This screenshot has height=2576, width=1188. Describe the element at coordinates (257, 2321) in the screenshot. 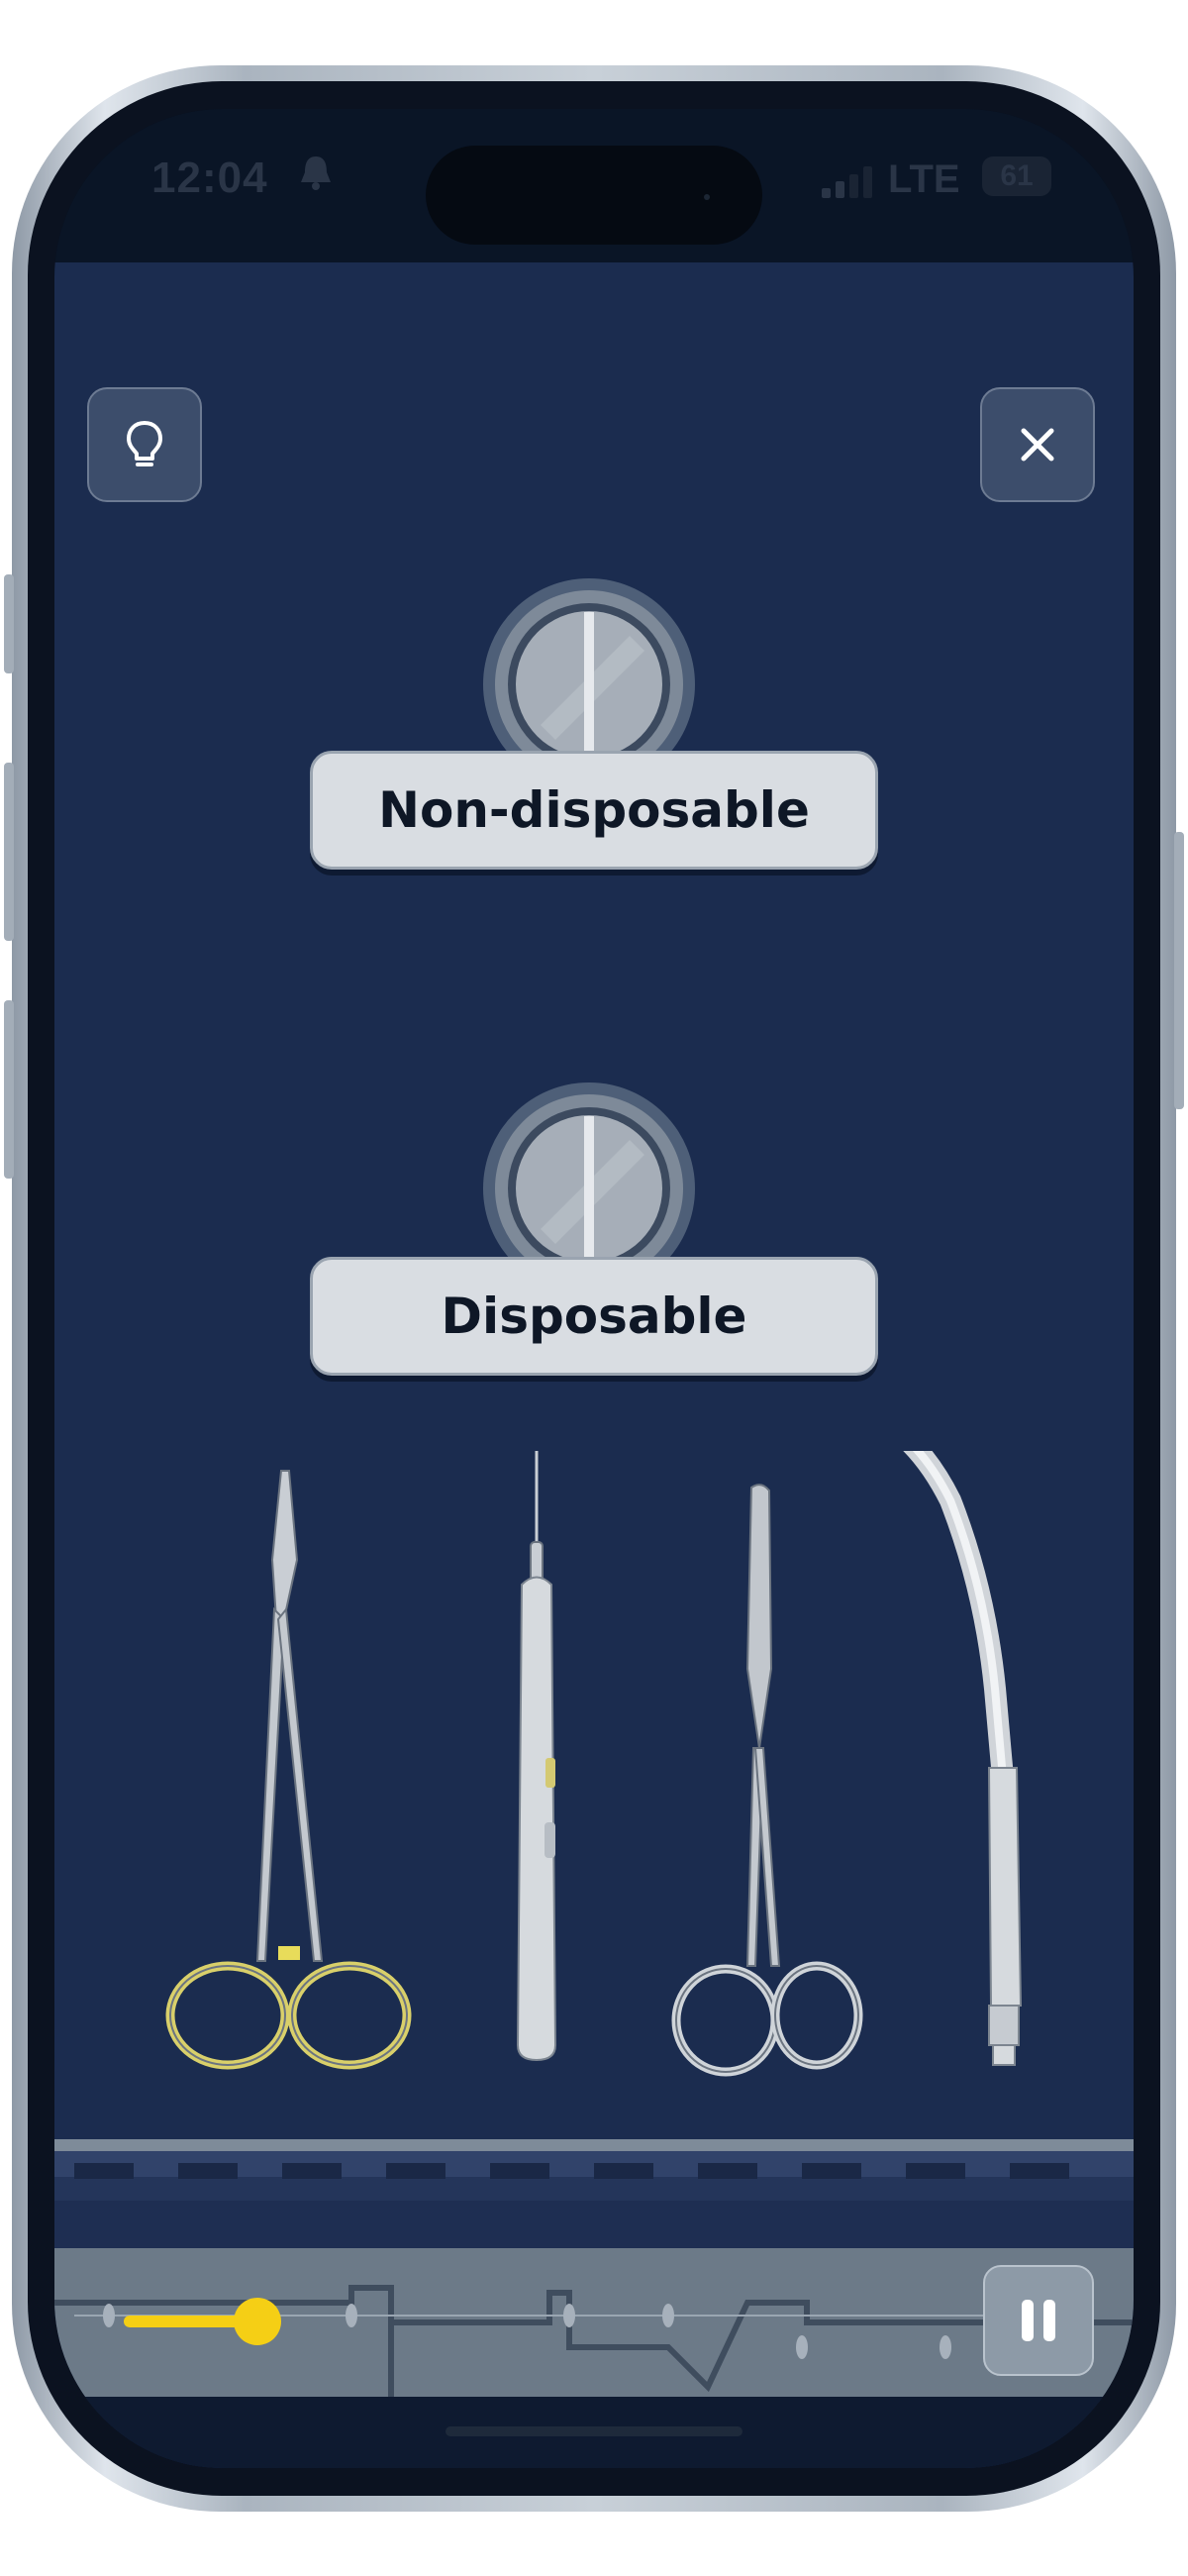

I see `progress-slider-thumb` at that location.